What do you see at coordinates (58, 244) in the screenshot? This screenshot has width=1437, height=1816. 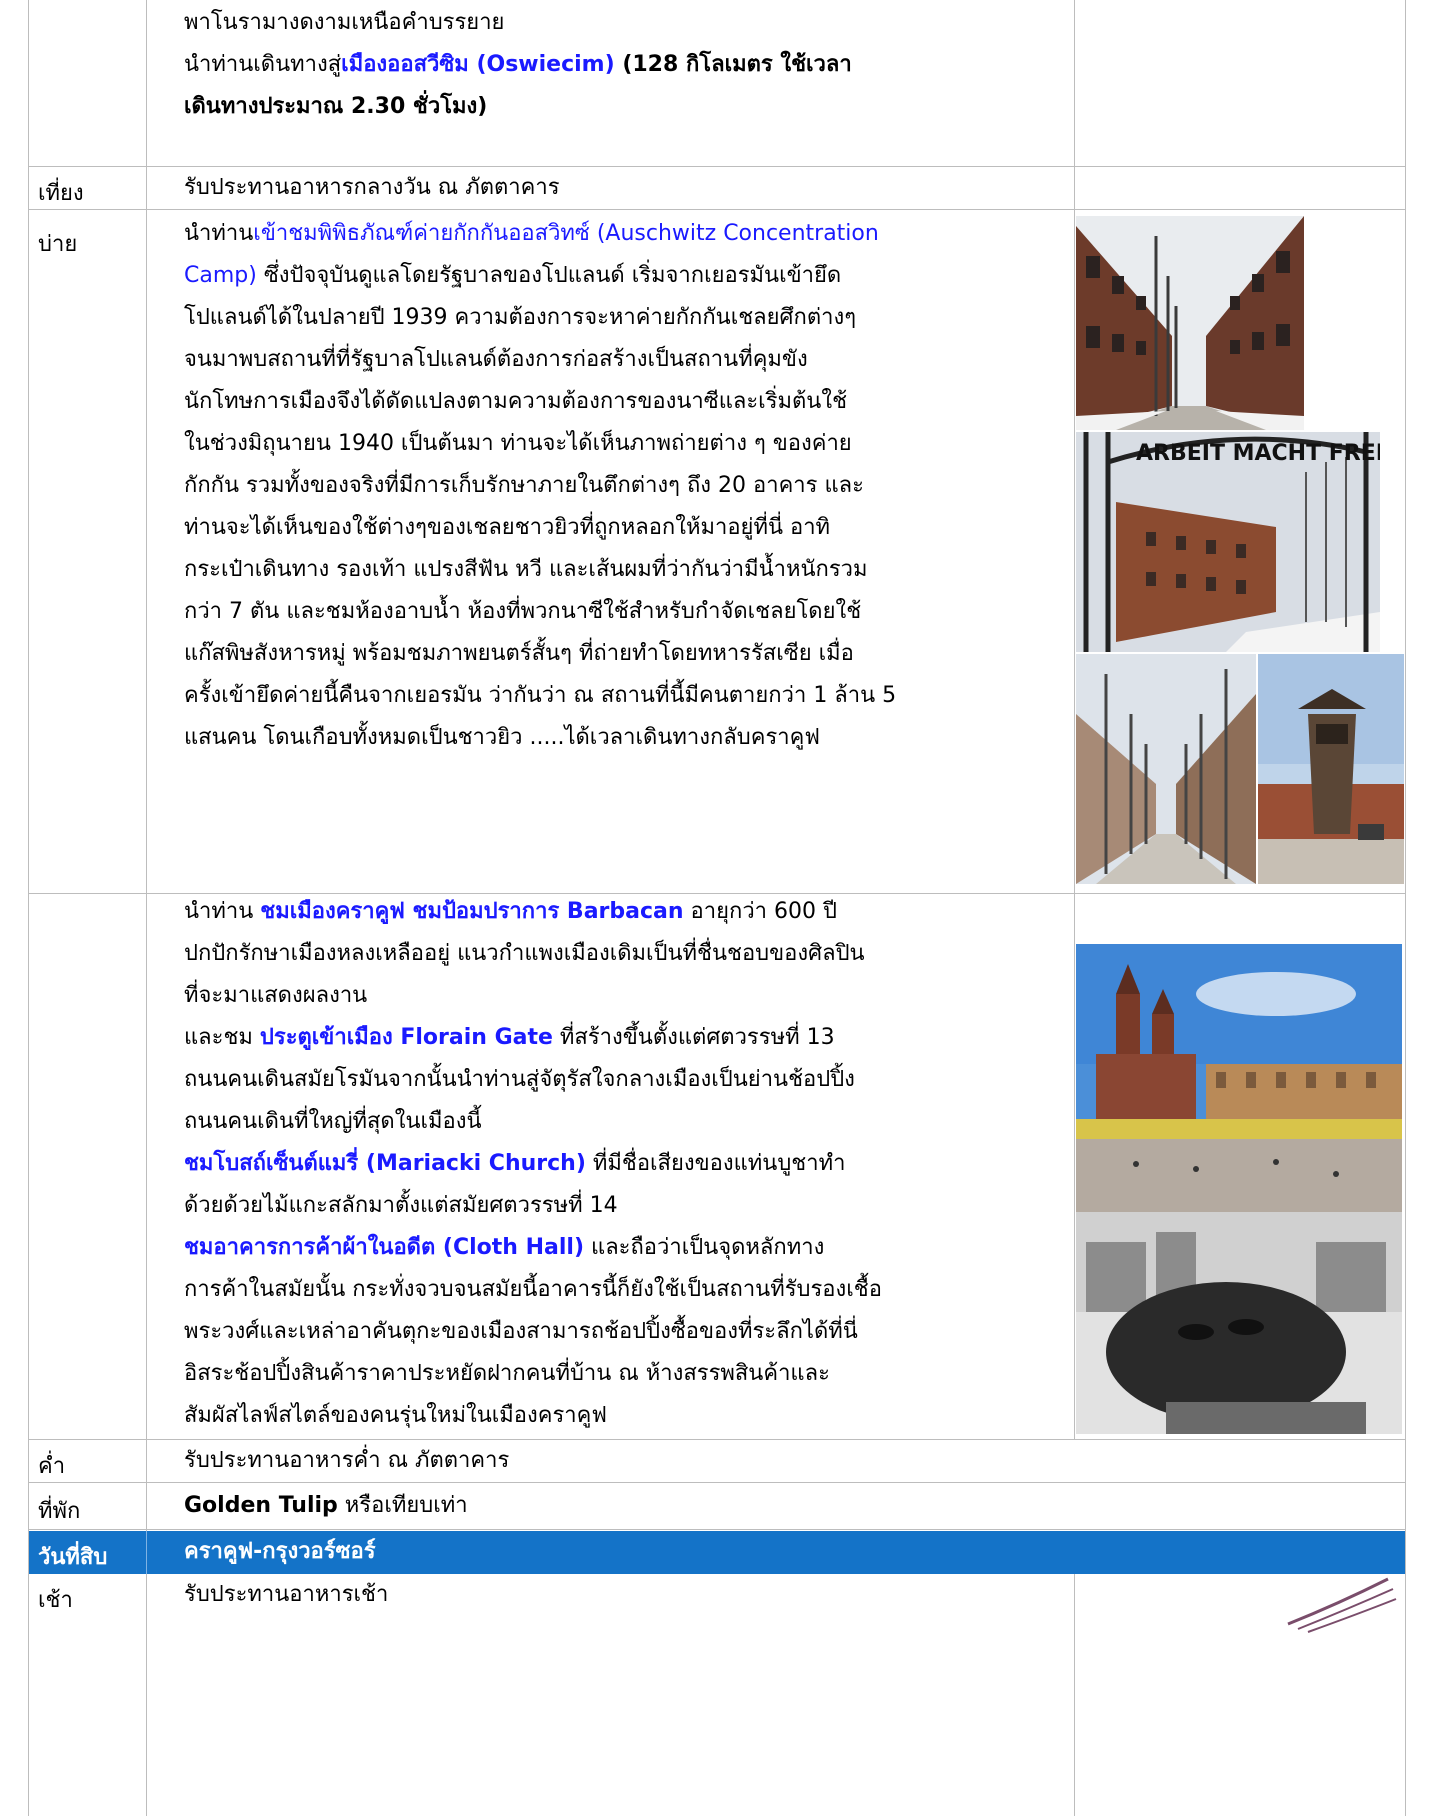 I see `time-label: บ่าย` at bounding box center [58, 244].